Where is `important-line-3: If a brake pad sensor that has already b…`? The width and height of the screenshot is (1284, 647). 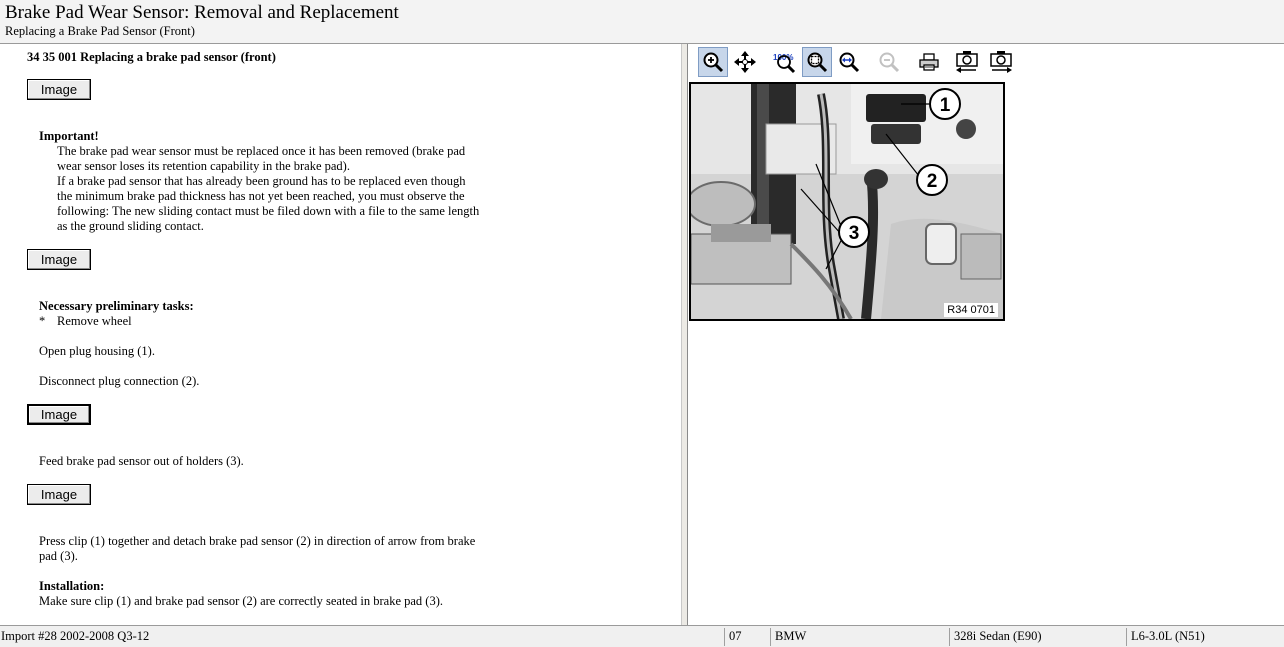 important-line-3: If a brake pad sensor that has already b… is located at coordinates (261, 181).